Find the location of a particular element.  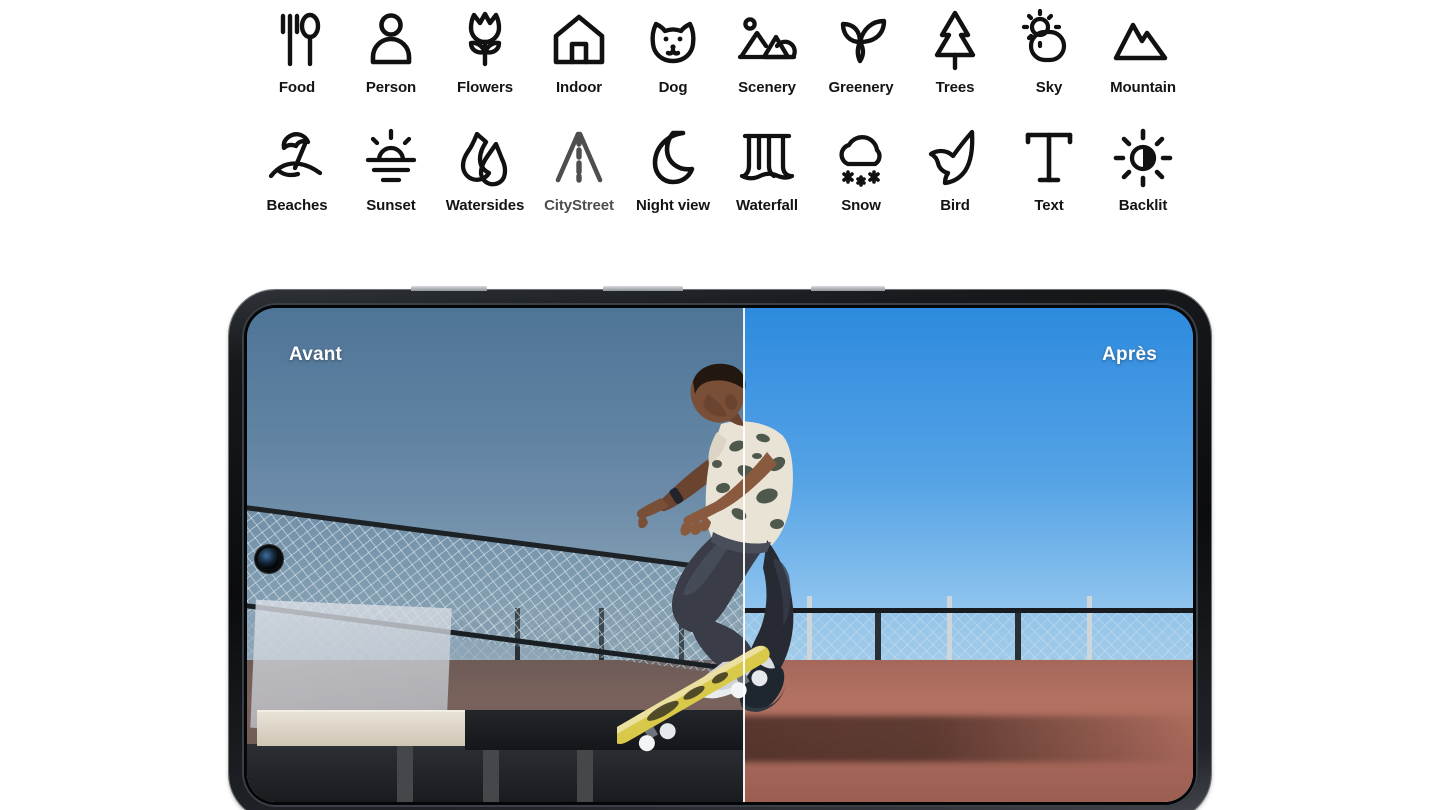

volume-down-key is located at coordinates (643, 288).